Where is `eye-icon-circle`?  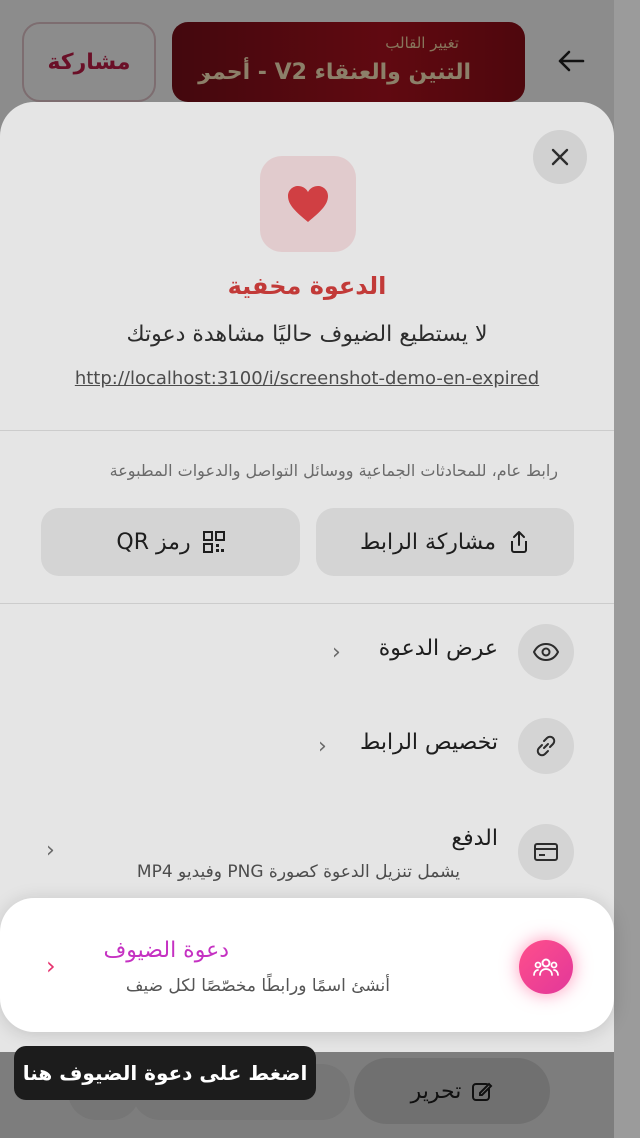 eye-icon-circle is located at coordinates (546, 652).